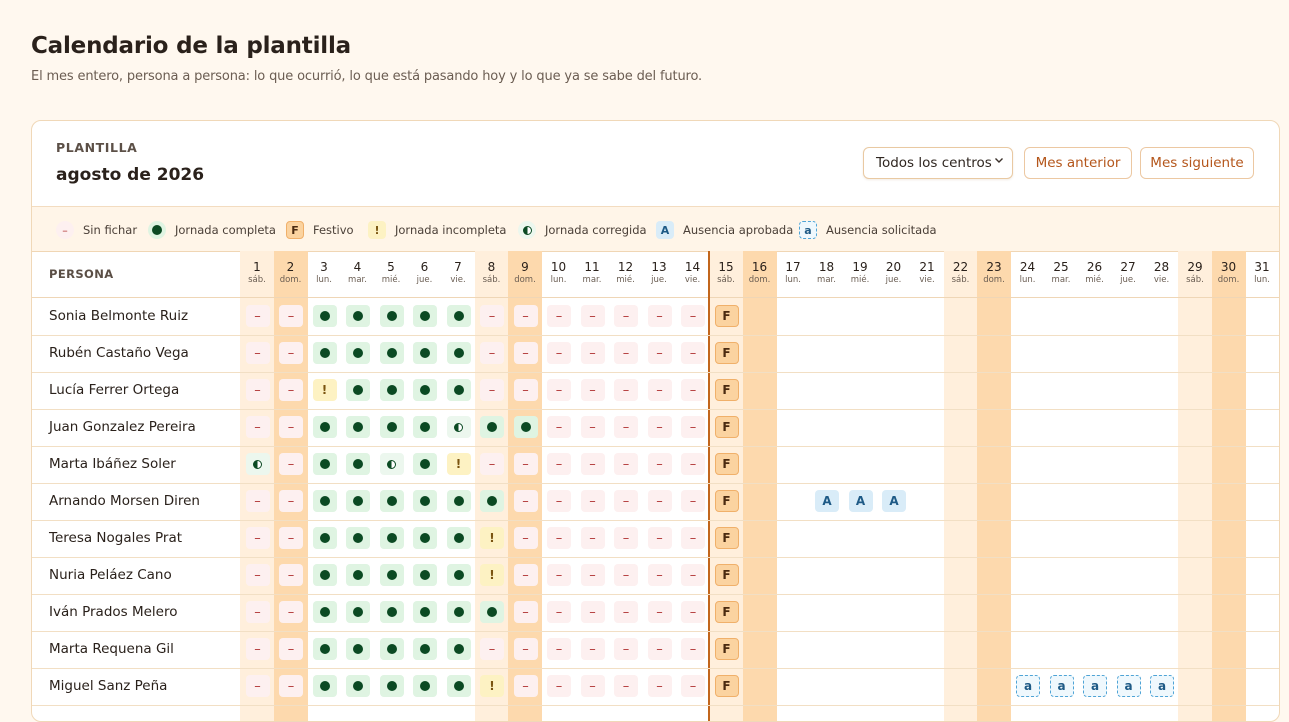 The image size is (1289, 722). Describe the element at coordinates (894, 501) in the screenshot. I see `day-cell-approved: A` at that location.